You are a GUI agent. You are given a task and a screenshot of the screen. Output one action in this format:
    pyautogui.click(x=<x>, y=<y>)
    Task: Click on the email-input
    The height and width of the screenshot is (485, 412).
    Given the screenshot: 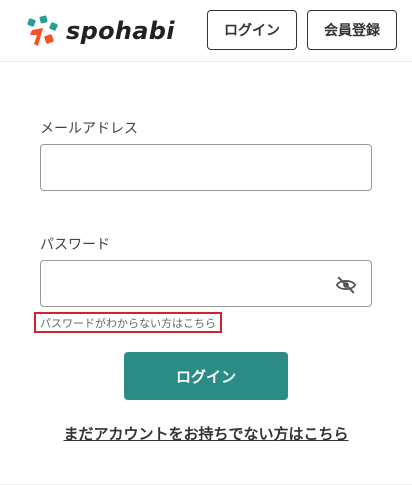 What is the action you would take?
    pyautogui.click(x=206, y=167)
    